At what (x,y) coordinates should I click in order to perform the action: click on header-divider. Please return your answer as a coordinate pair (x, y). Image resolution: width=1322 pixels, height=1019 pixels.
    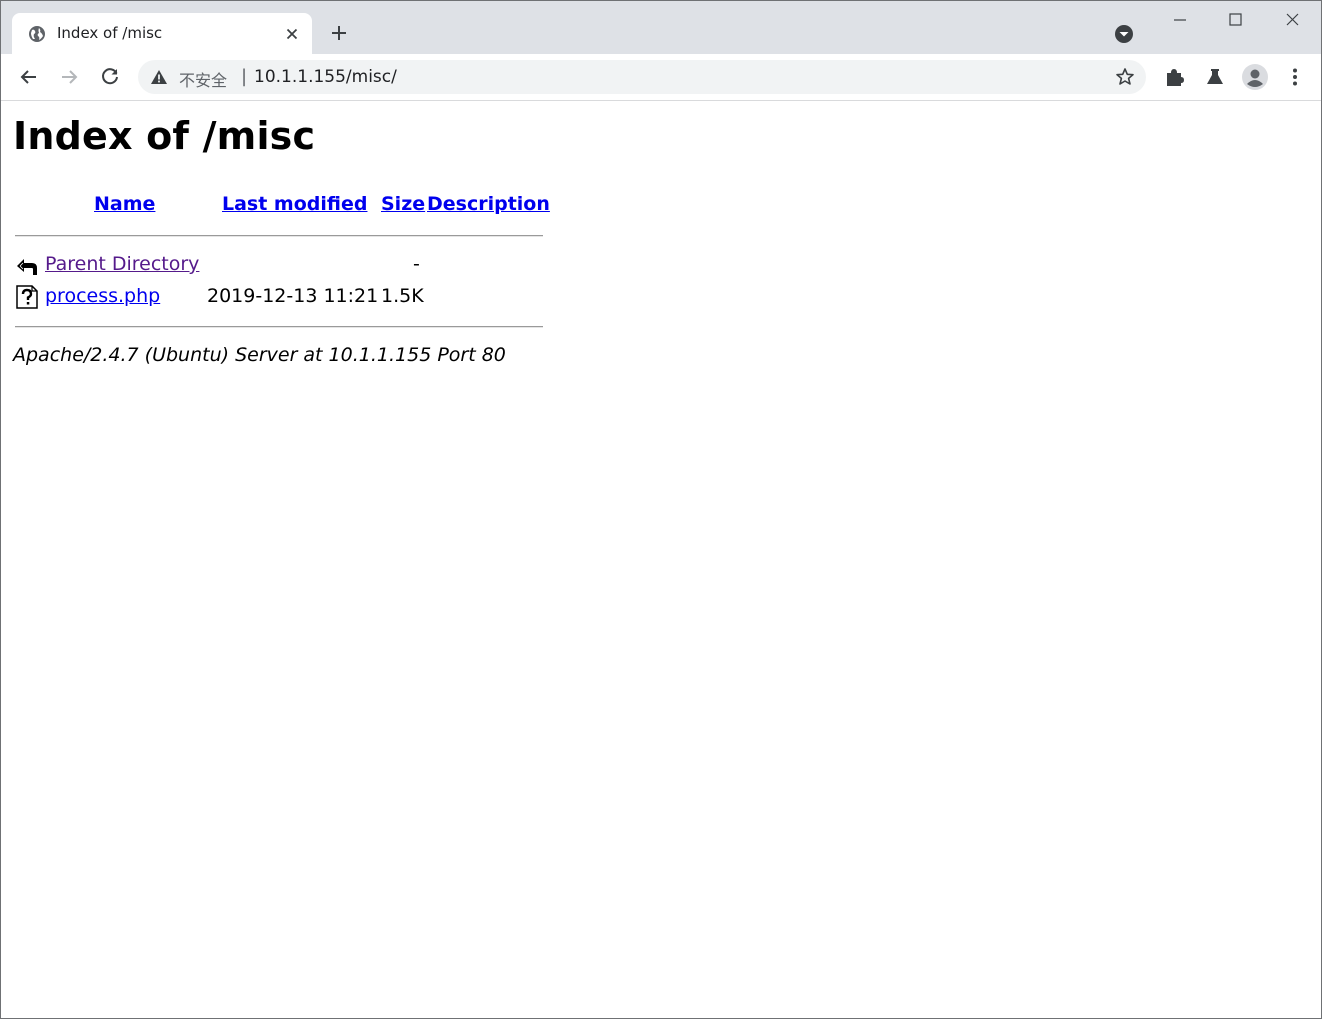
    Looking at the image, I should click on (279, 236).